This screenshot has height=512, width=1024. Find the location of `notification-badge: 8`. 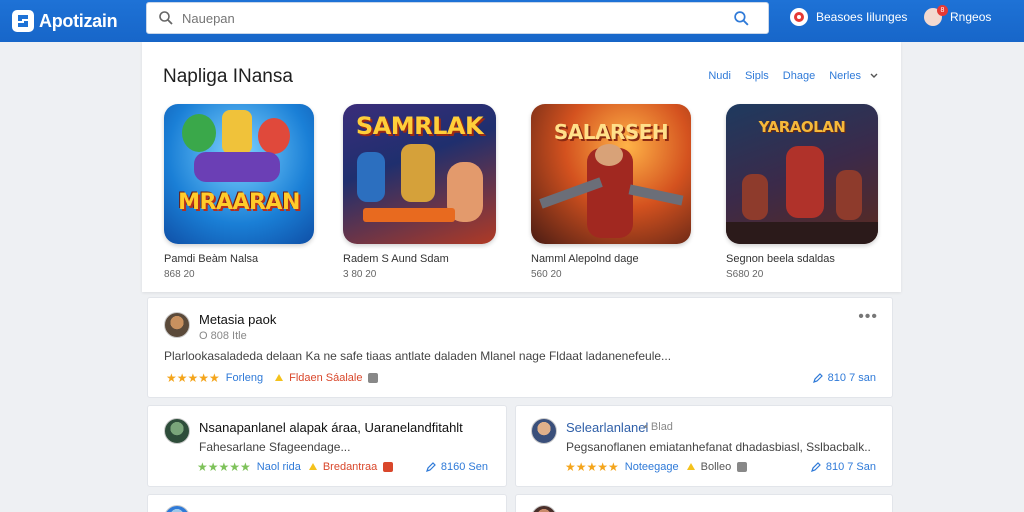

notification-badge: 8 is located at coordinates (942, 10).